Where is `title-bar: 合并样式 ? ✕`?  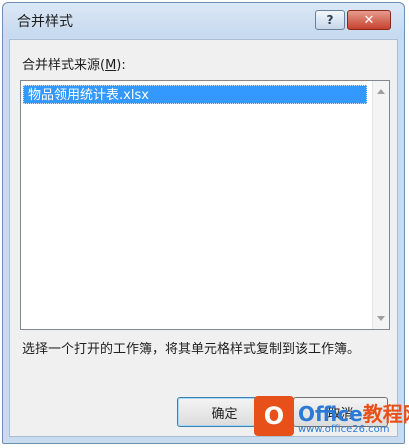
title-bar: 合并样式 ? ✕ is located at coordinates (203, 20).